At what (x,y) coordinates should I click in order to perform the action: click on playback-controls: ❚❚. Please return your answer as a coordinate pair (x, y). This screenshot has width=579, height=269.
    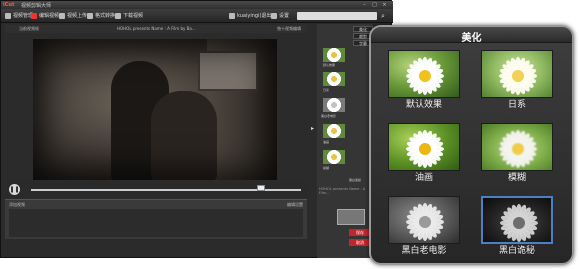
    Looking at the image, I should click on (156, 189).